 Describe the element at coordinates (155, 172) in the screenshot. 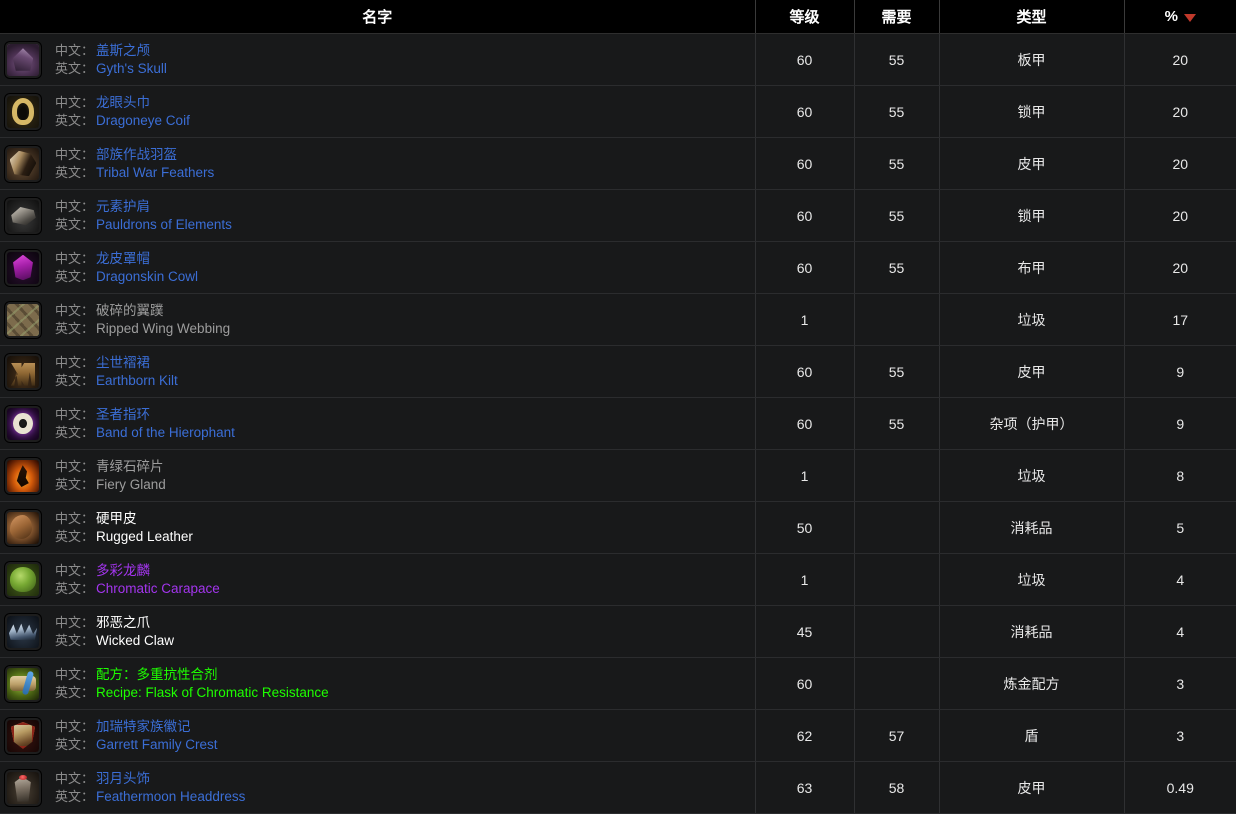

I see `item-name-en: Tribal War Feathers` at that location.